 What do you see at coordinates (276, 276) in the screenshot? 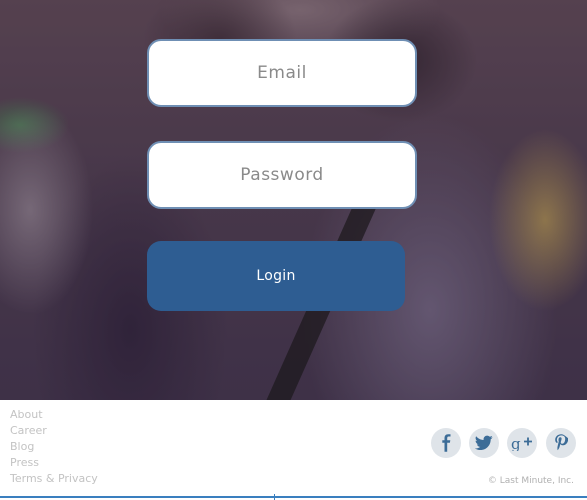
I see `login-button: Login` at bounding box center [276, 276].